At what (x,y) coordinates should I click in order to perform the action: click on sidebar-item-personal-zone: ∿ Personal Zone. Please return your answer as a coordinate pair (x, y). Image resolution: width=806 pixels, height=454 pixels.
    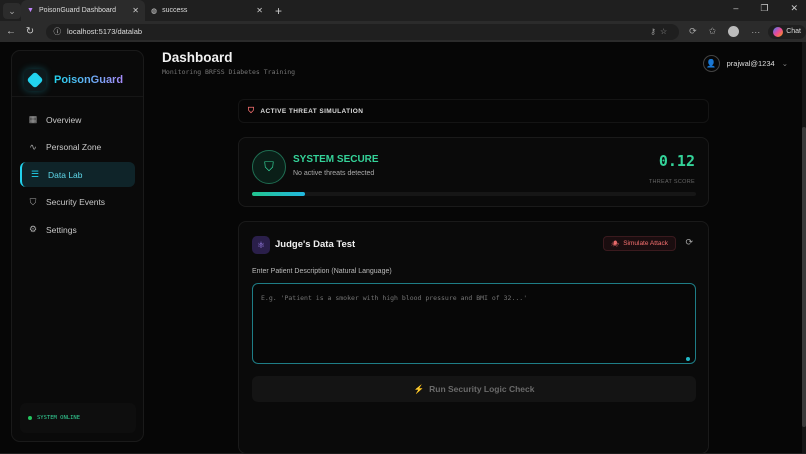
    Looking at the image, I should click on (77, 147).